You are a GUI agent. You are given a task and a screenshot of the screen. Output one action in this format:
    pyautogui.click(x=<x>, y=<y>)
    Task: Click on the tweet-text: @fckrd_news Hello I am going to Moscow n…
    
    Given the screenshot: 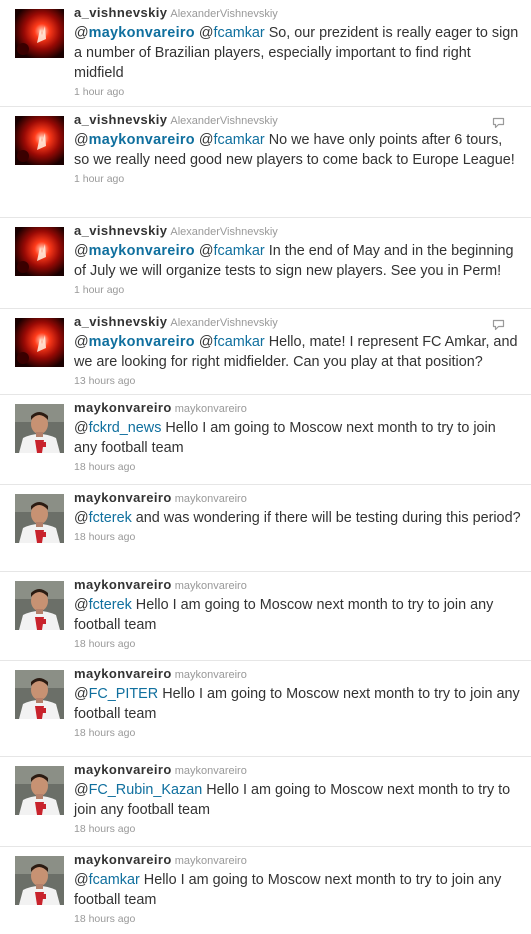 What is the action you would take?
    pyautogui.click(x=297, y=438)
    